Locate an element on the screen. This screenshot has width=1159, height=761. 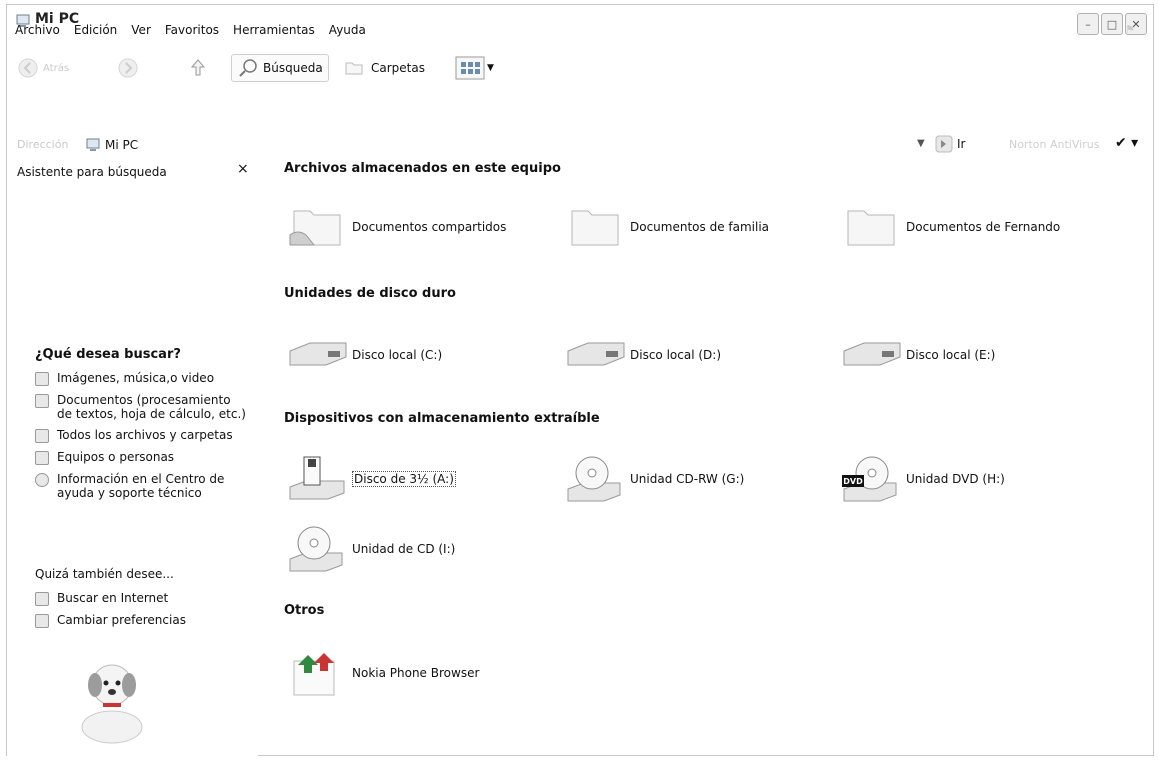
folder-label: Documentos de familia is located at coordinates (700, 227).